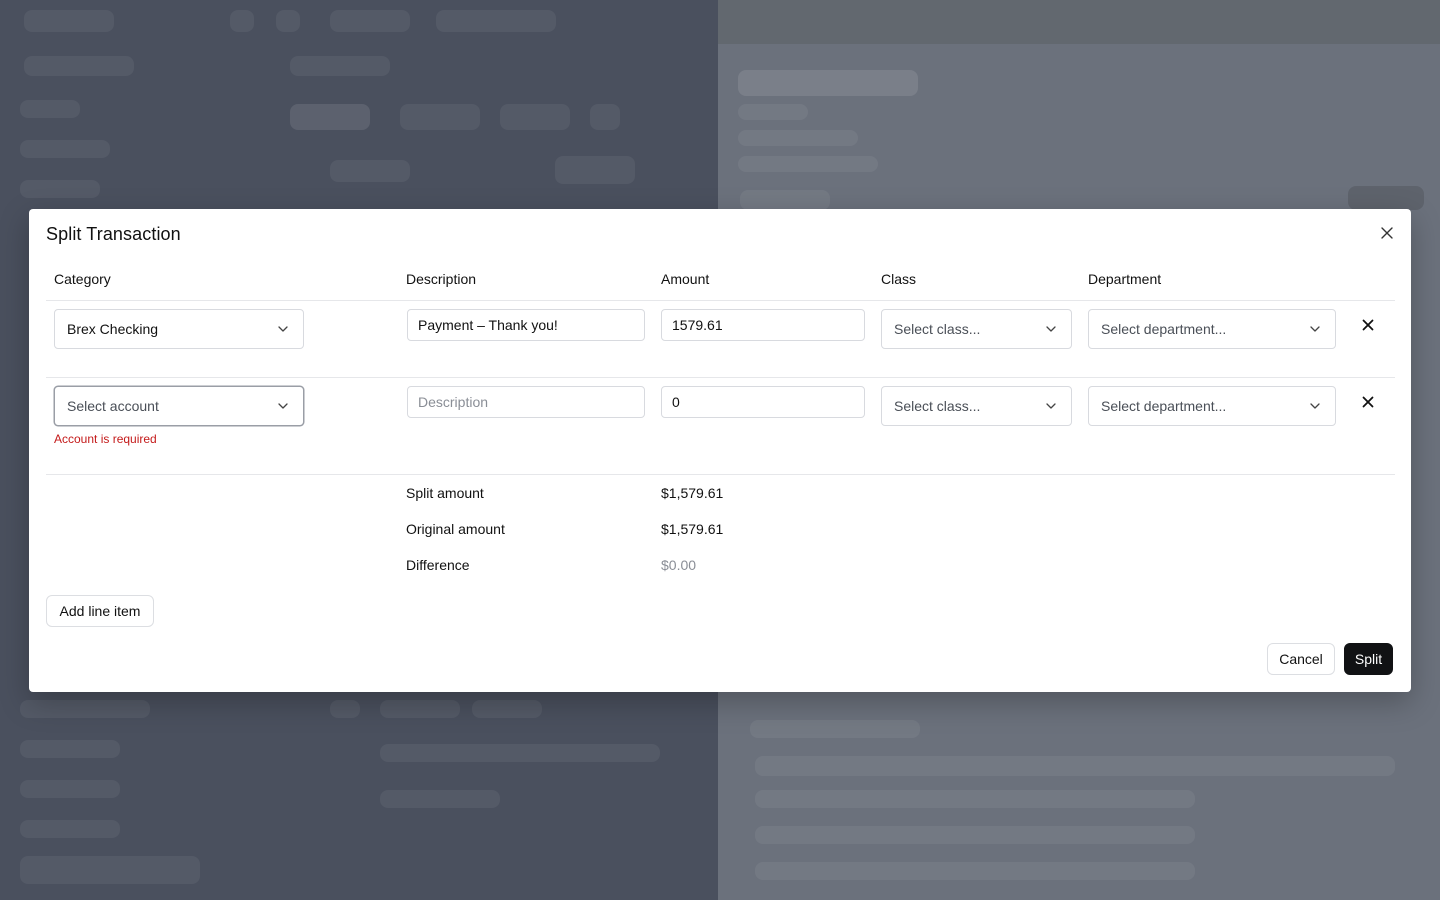 This screenshot has height=900, width=1440. I want to click on column-header-category: Category, so click(82, 279).